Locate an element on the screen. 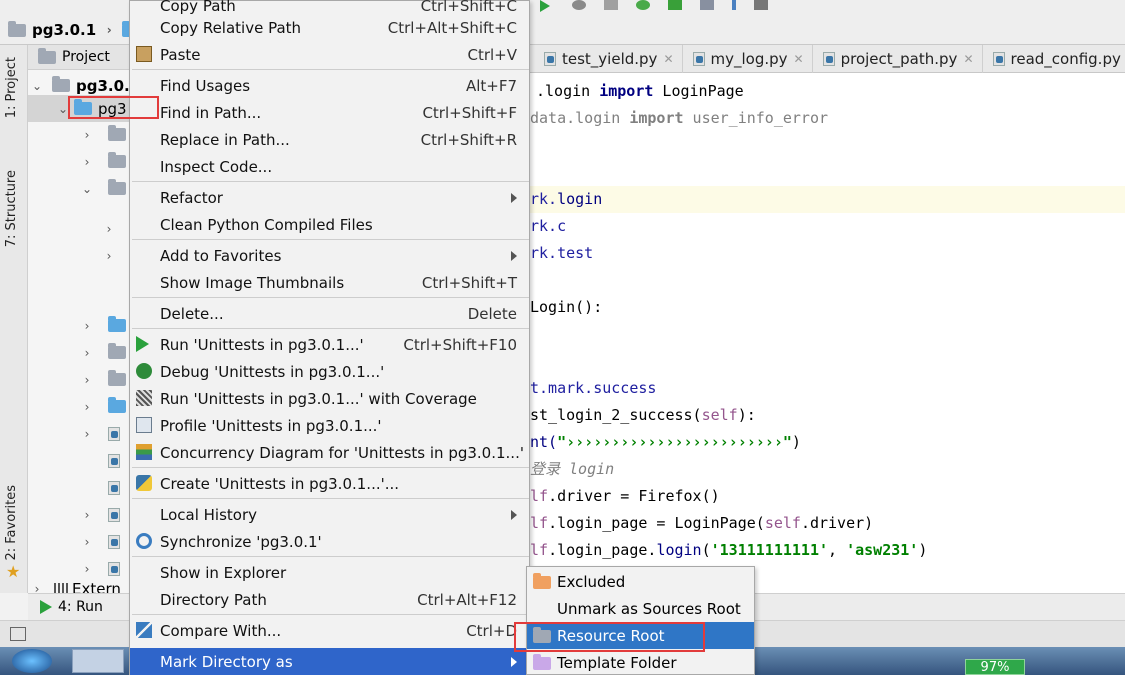 The width and height of the screenshot is (1125, 675). taskbar-app-icon is located at coordinates (98, 661).